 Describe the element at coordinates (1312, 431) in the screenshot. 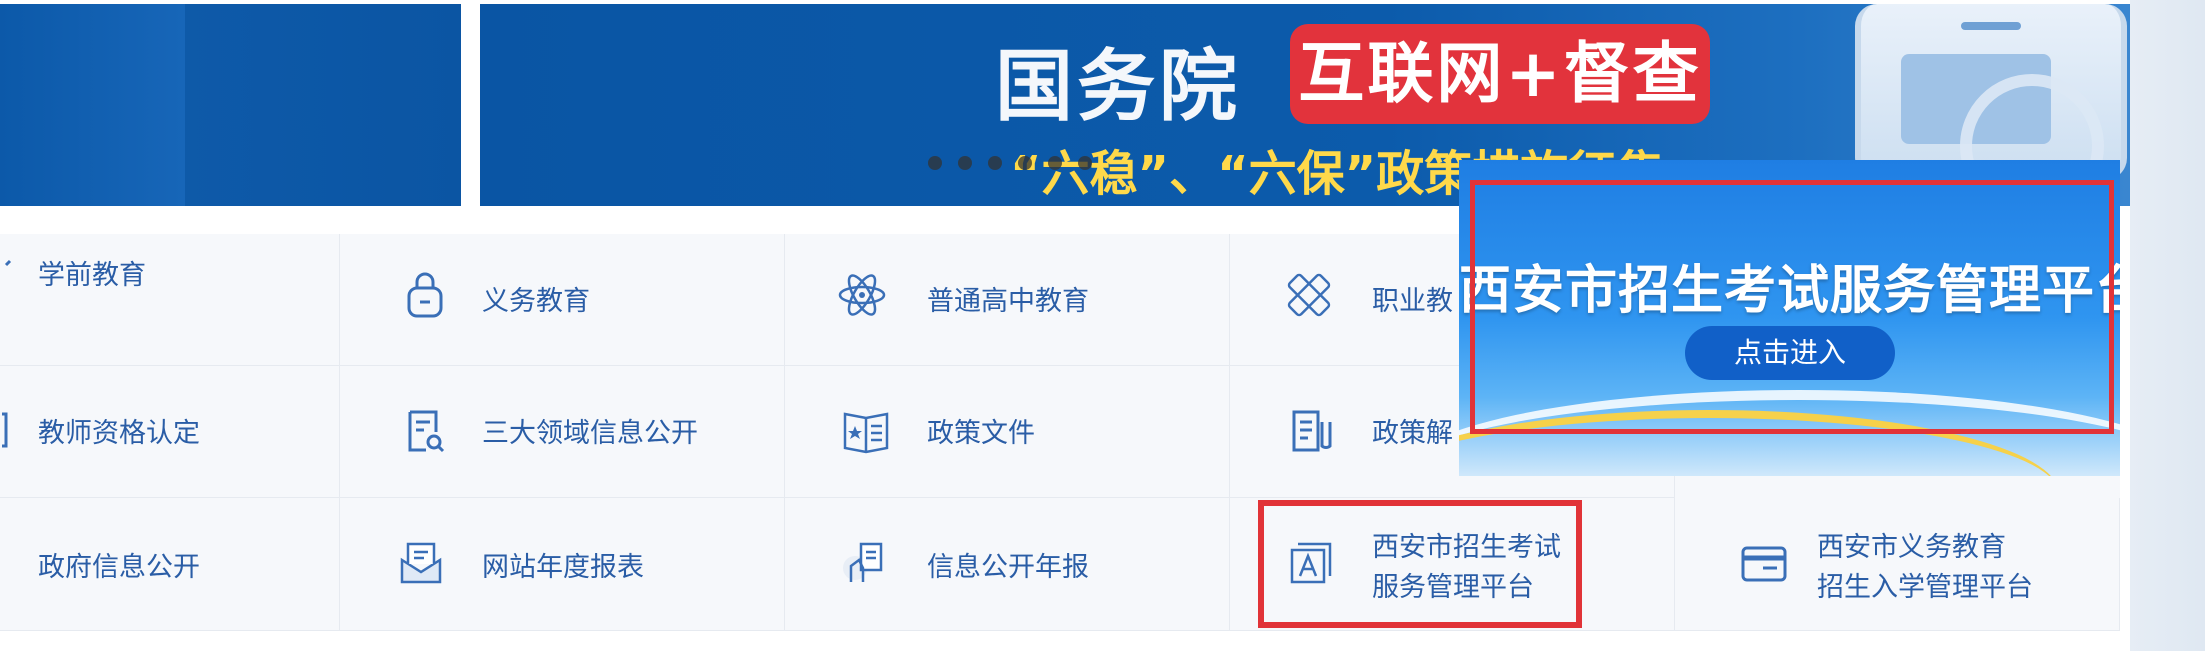

I see `policy-doc-icon` at that location.